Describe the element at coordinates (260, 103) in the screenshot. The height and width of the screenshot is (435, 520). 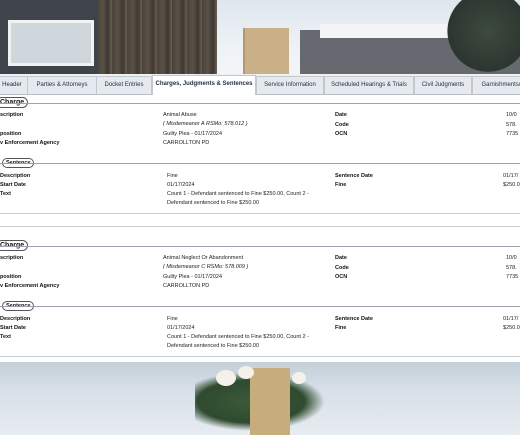
I see `charge-1-divider` at that location.